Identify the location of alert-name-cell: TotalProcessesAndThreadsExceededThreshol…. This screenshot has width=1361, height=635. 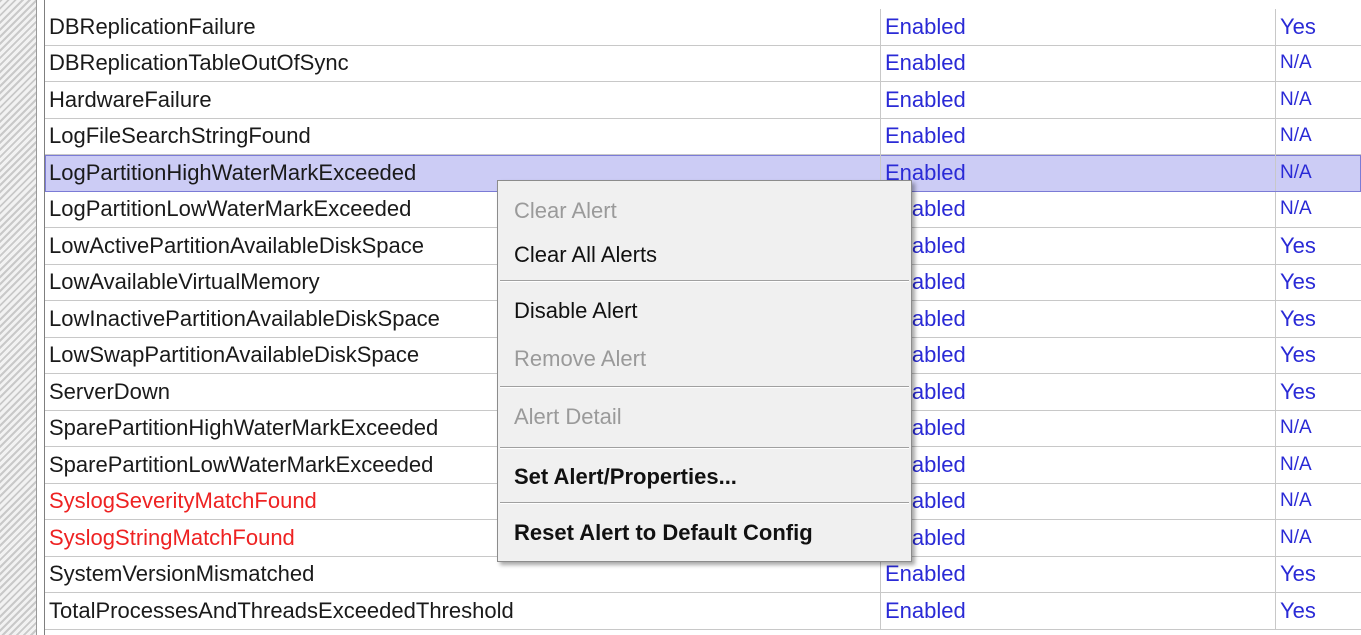
(461, 611).